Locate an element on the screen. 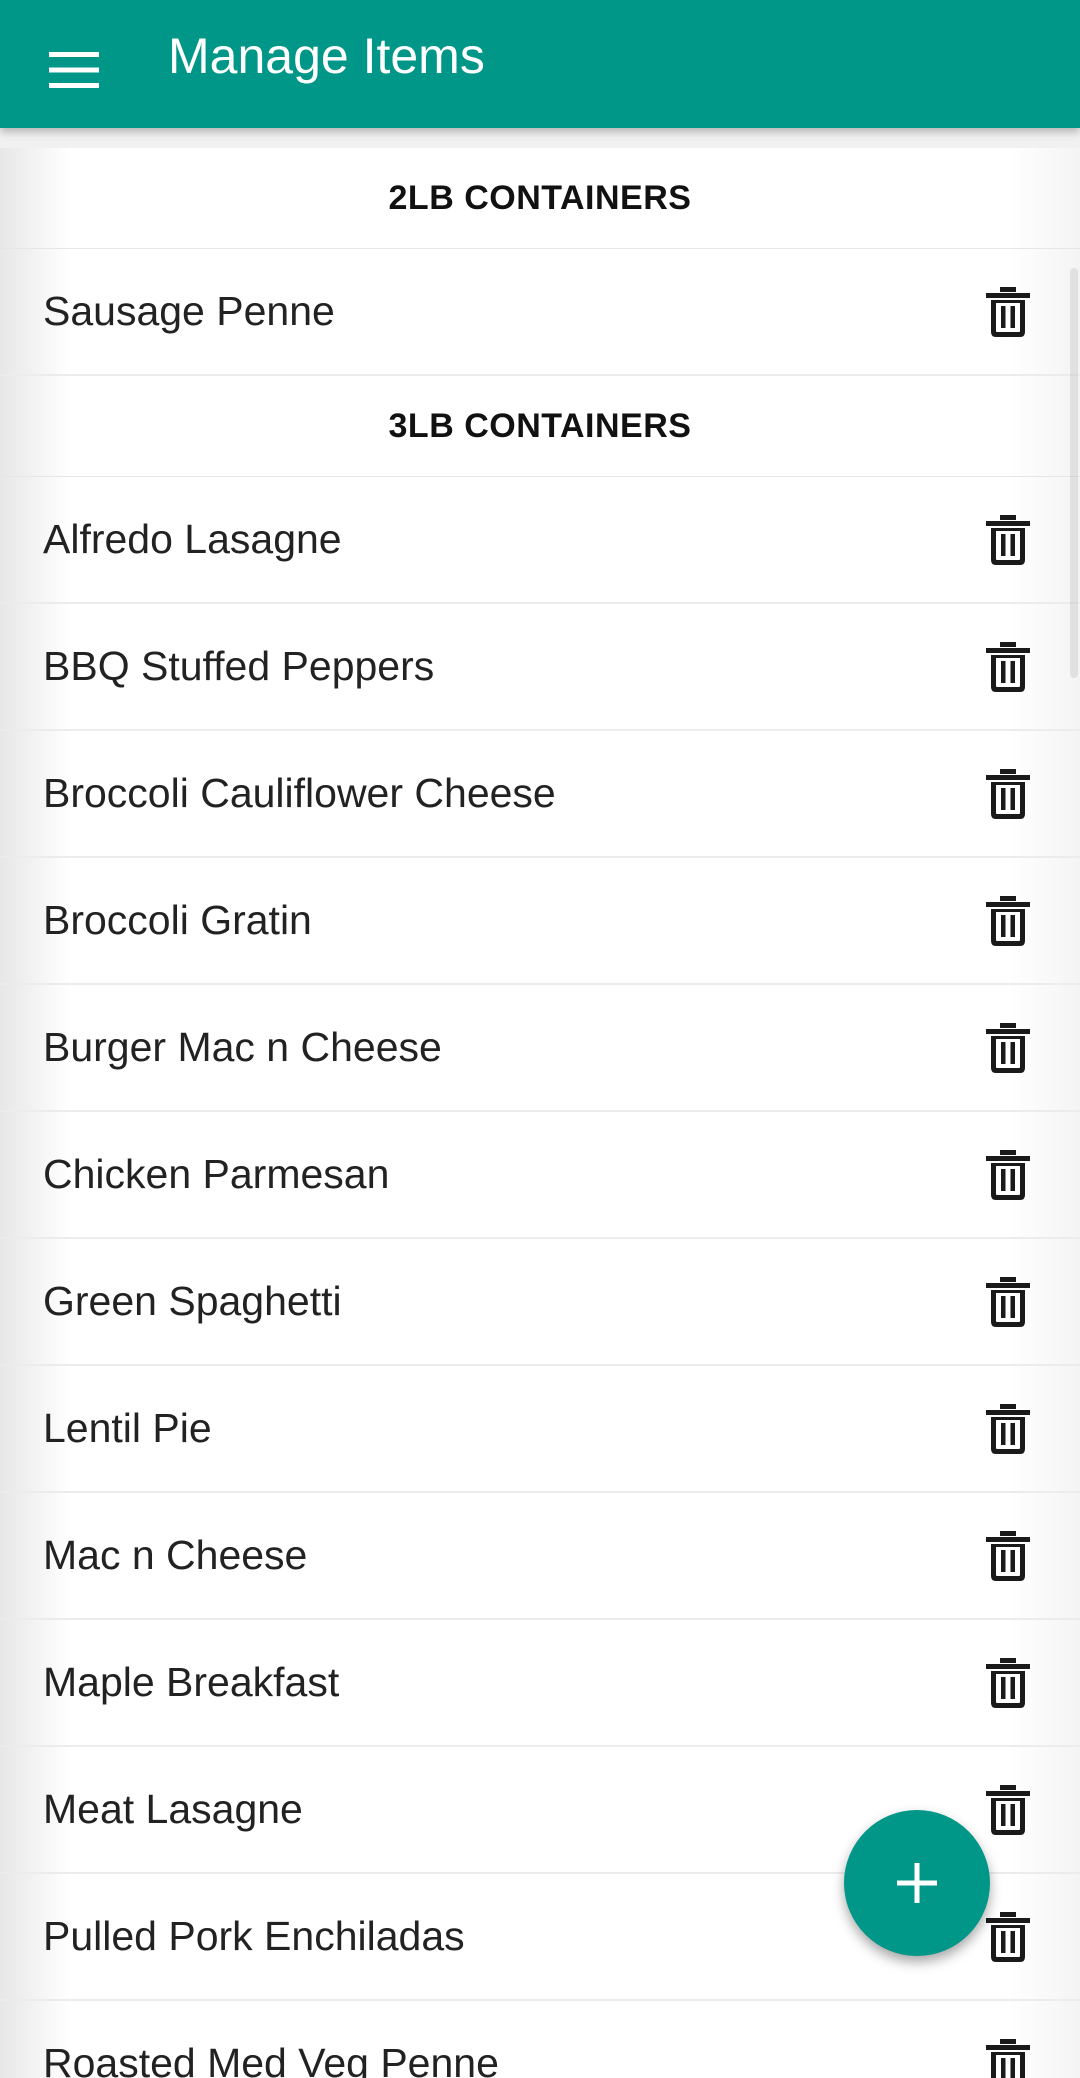 The height and width of the screenshot is (2078, 1080). item-label: Lentil Pie is located at coordinates (127, 1428).